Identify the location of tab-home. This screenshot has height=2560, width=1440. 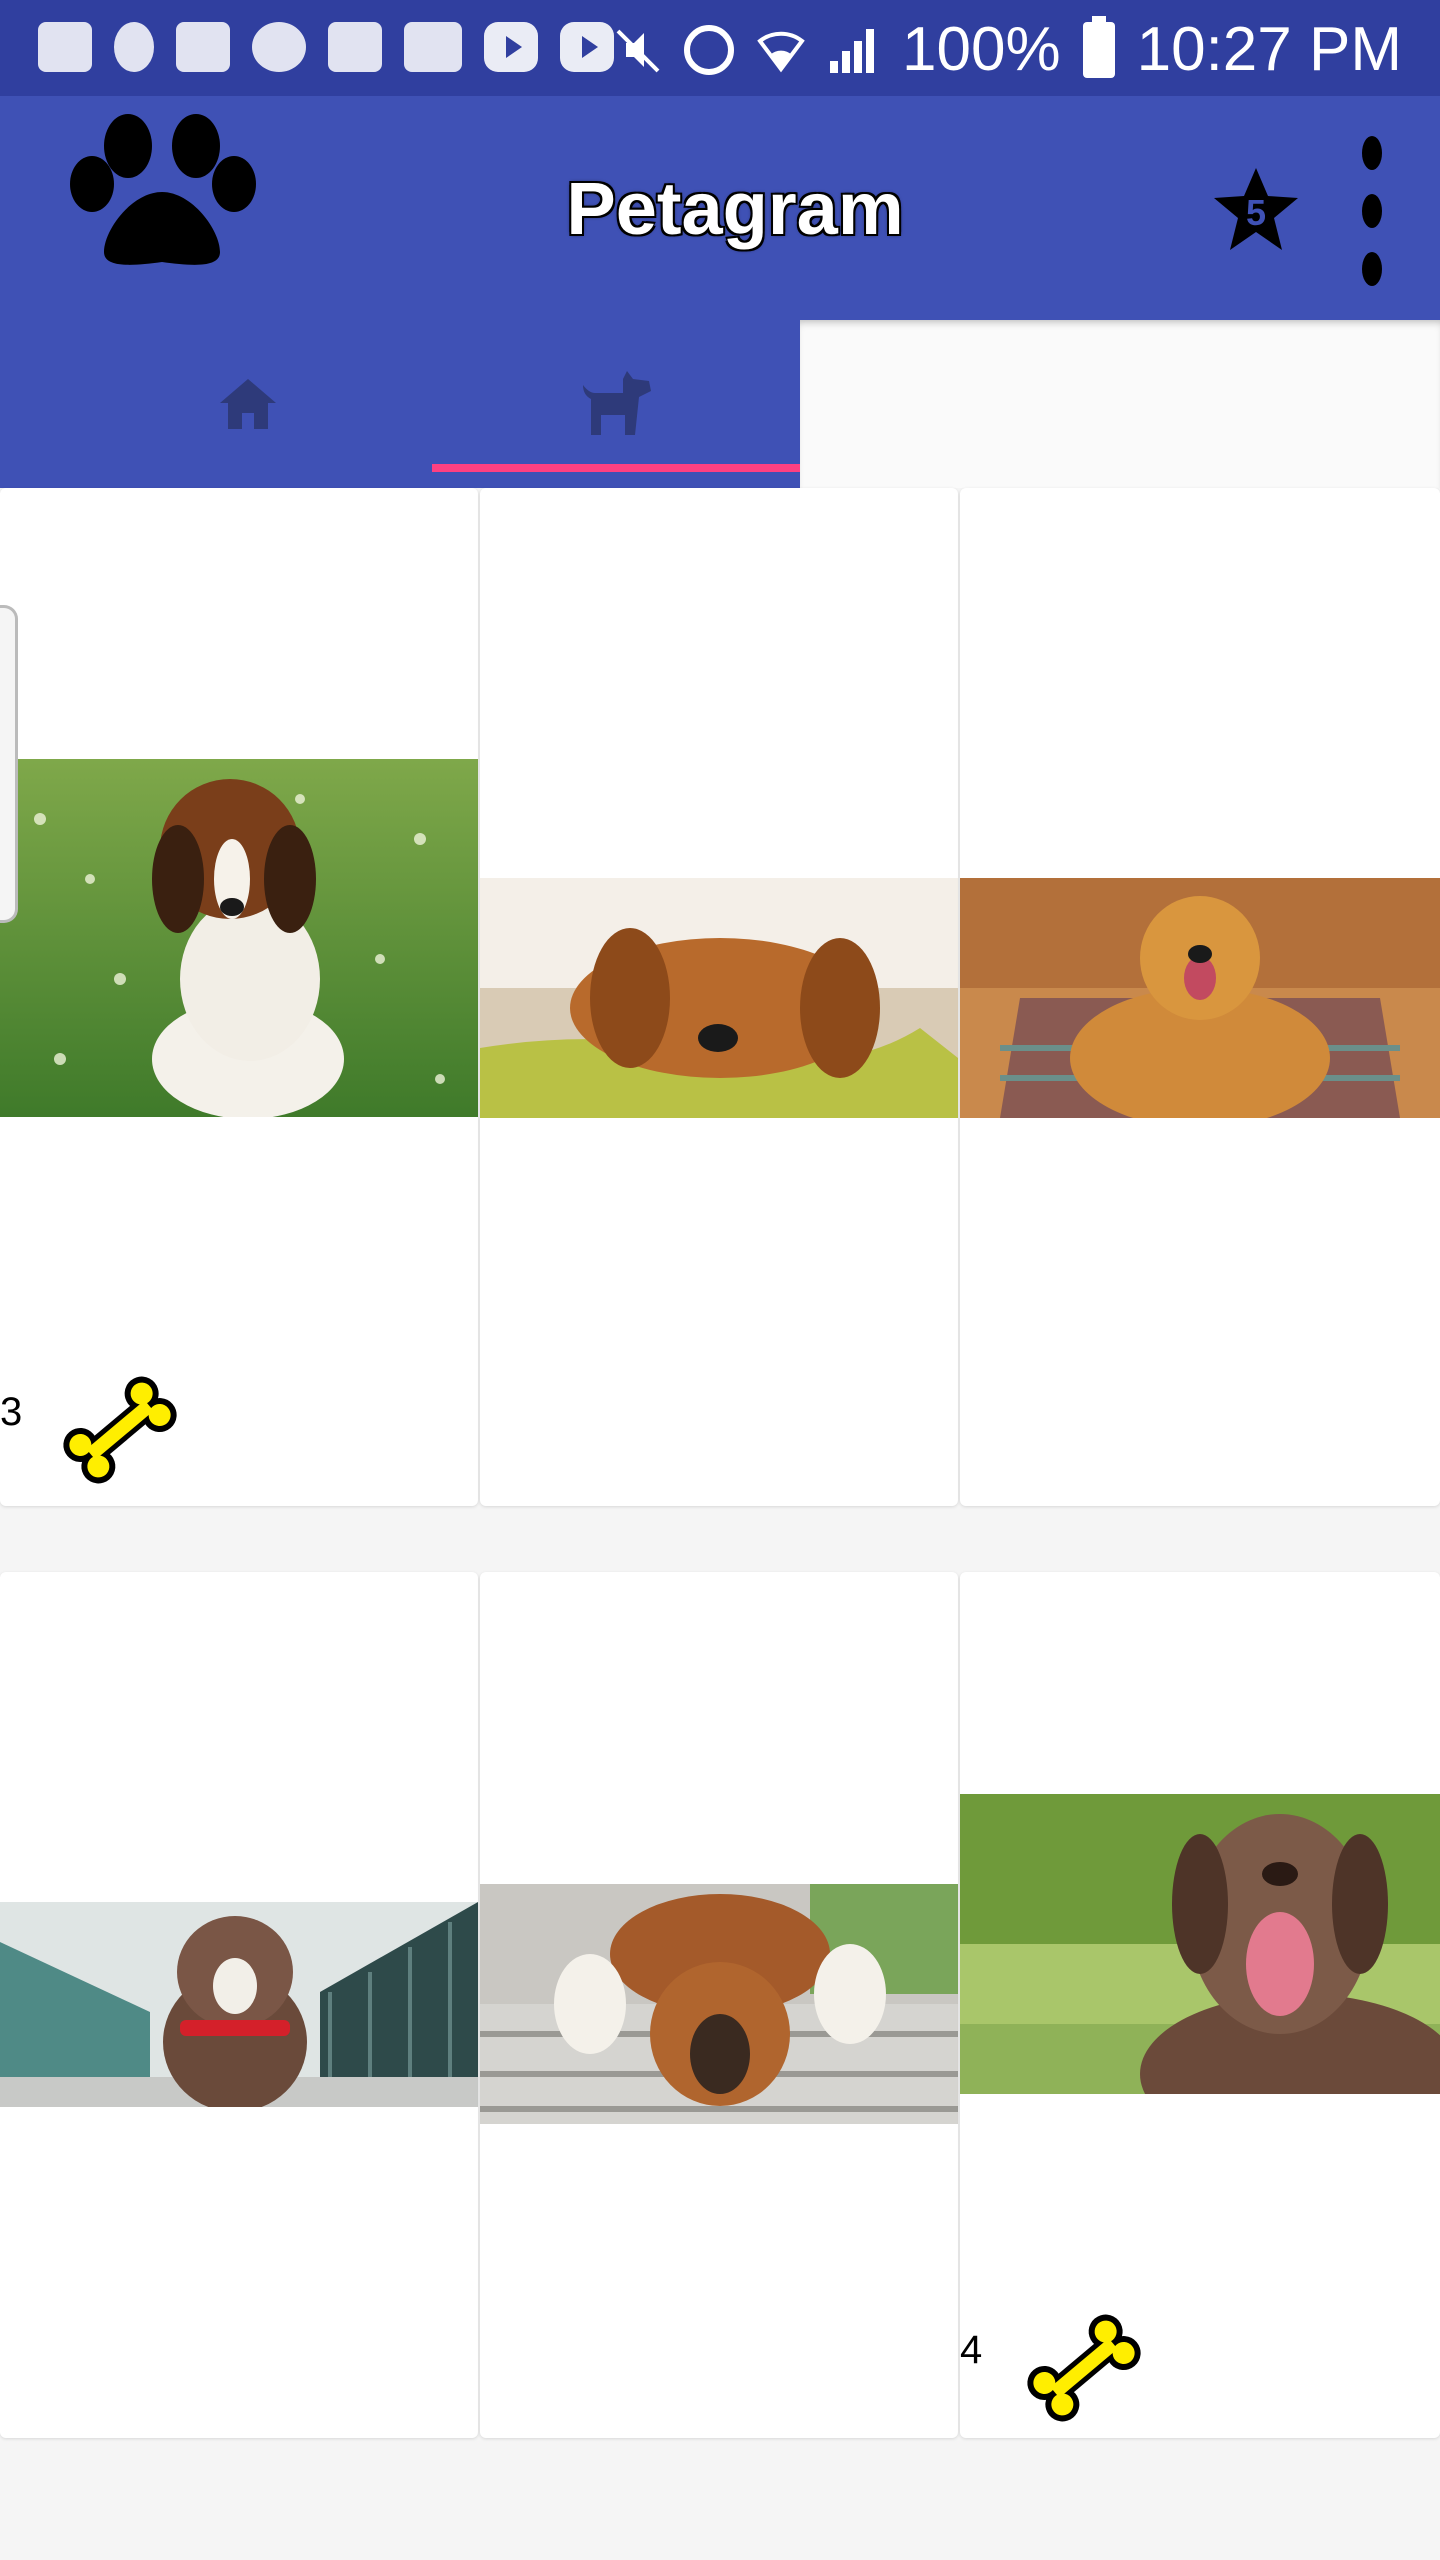
(248, 404).